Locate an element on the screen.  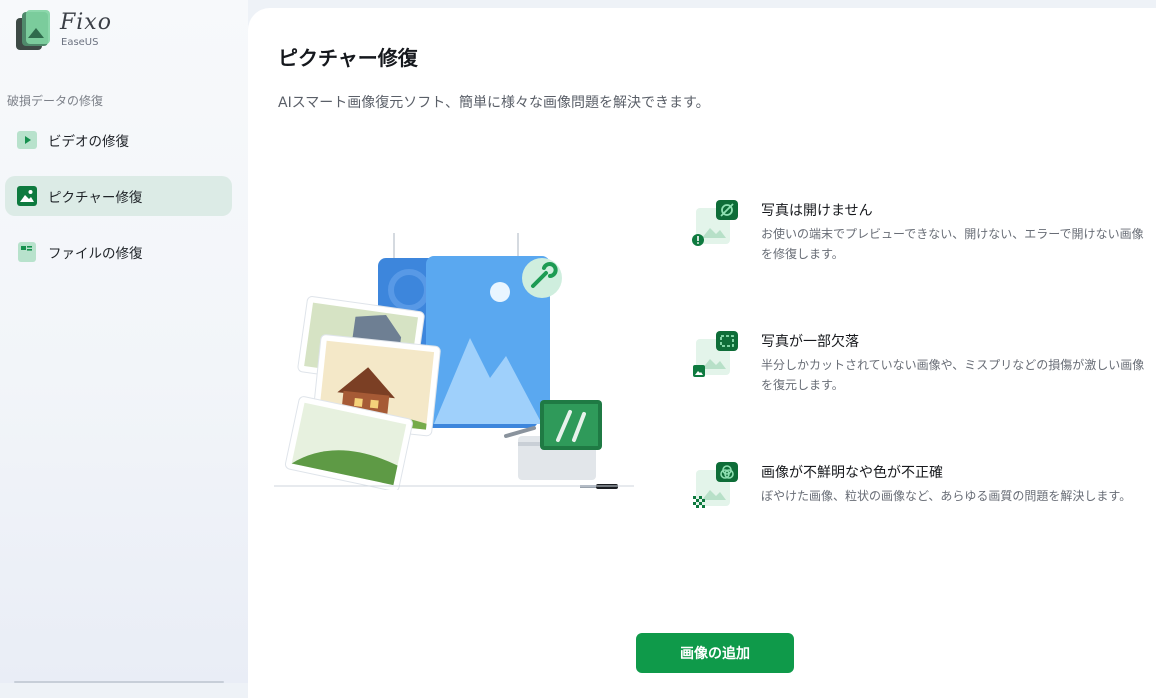
brand-name: Fixo is located at coordinates (86, 22).